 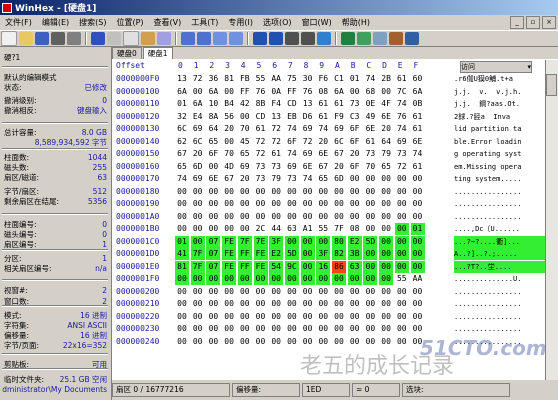 What do you see at coordinates (229, 154) in the screenshot?
I see `hex-byte: 70` at bounding box center [229, 154].